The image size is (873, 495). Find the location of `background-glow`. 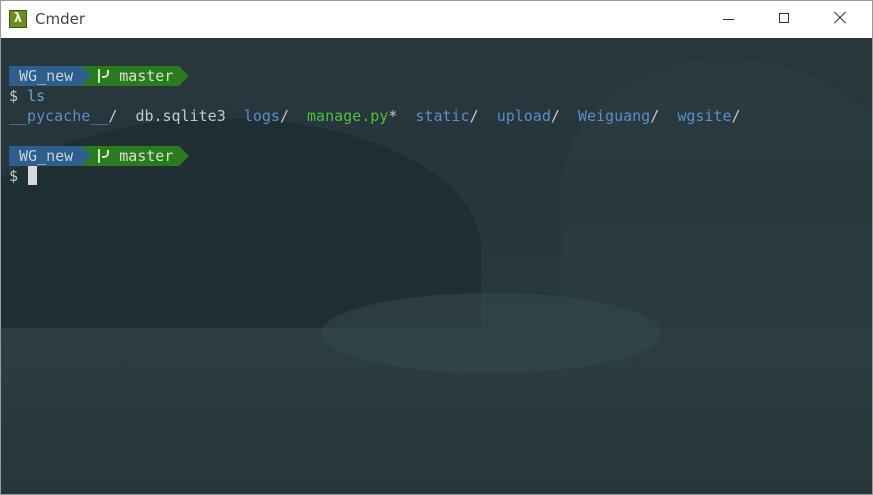

background-glow is located at coordinates (491, 333).